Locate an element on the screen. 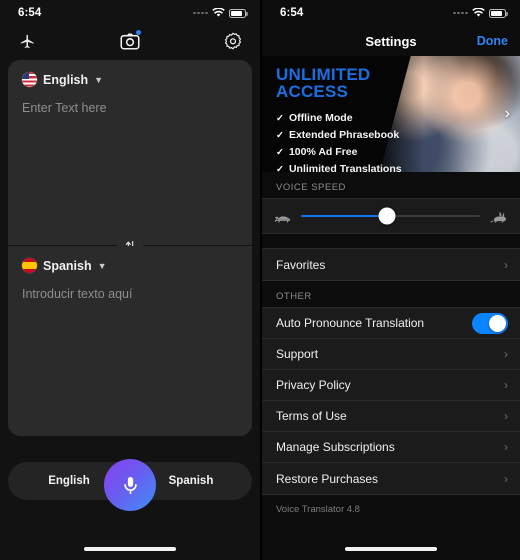 Image resolution: width=520 pixels, height=560 pixels. row-label: Favorites is located at coordinates (301, 264).